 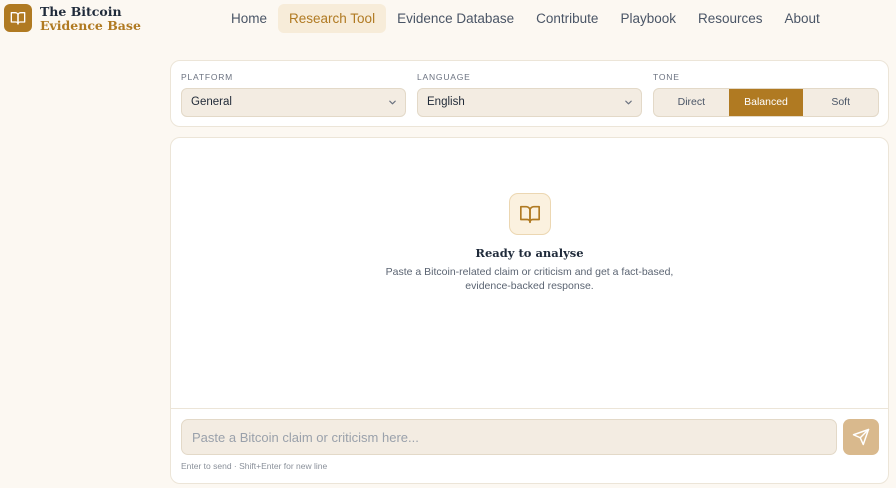 What do you see at coordinates (332, 18) in the screenshot?
I see `nav-research-tool: Research Tool` at bounding box center [332, 18].